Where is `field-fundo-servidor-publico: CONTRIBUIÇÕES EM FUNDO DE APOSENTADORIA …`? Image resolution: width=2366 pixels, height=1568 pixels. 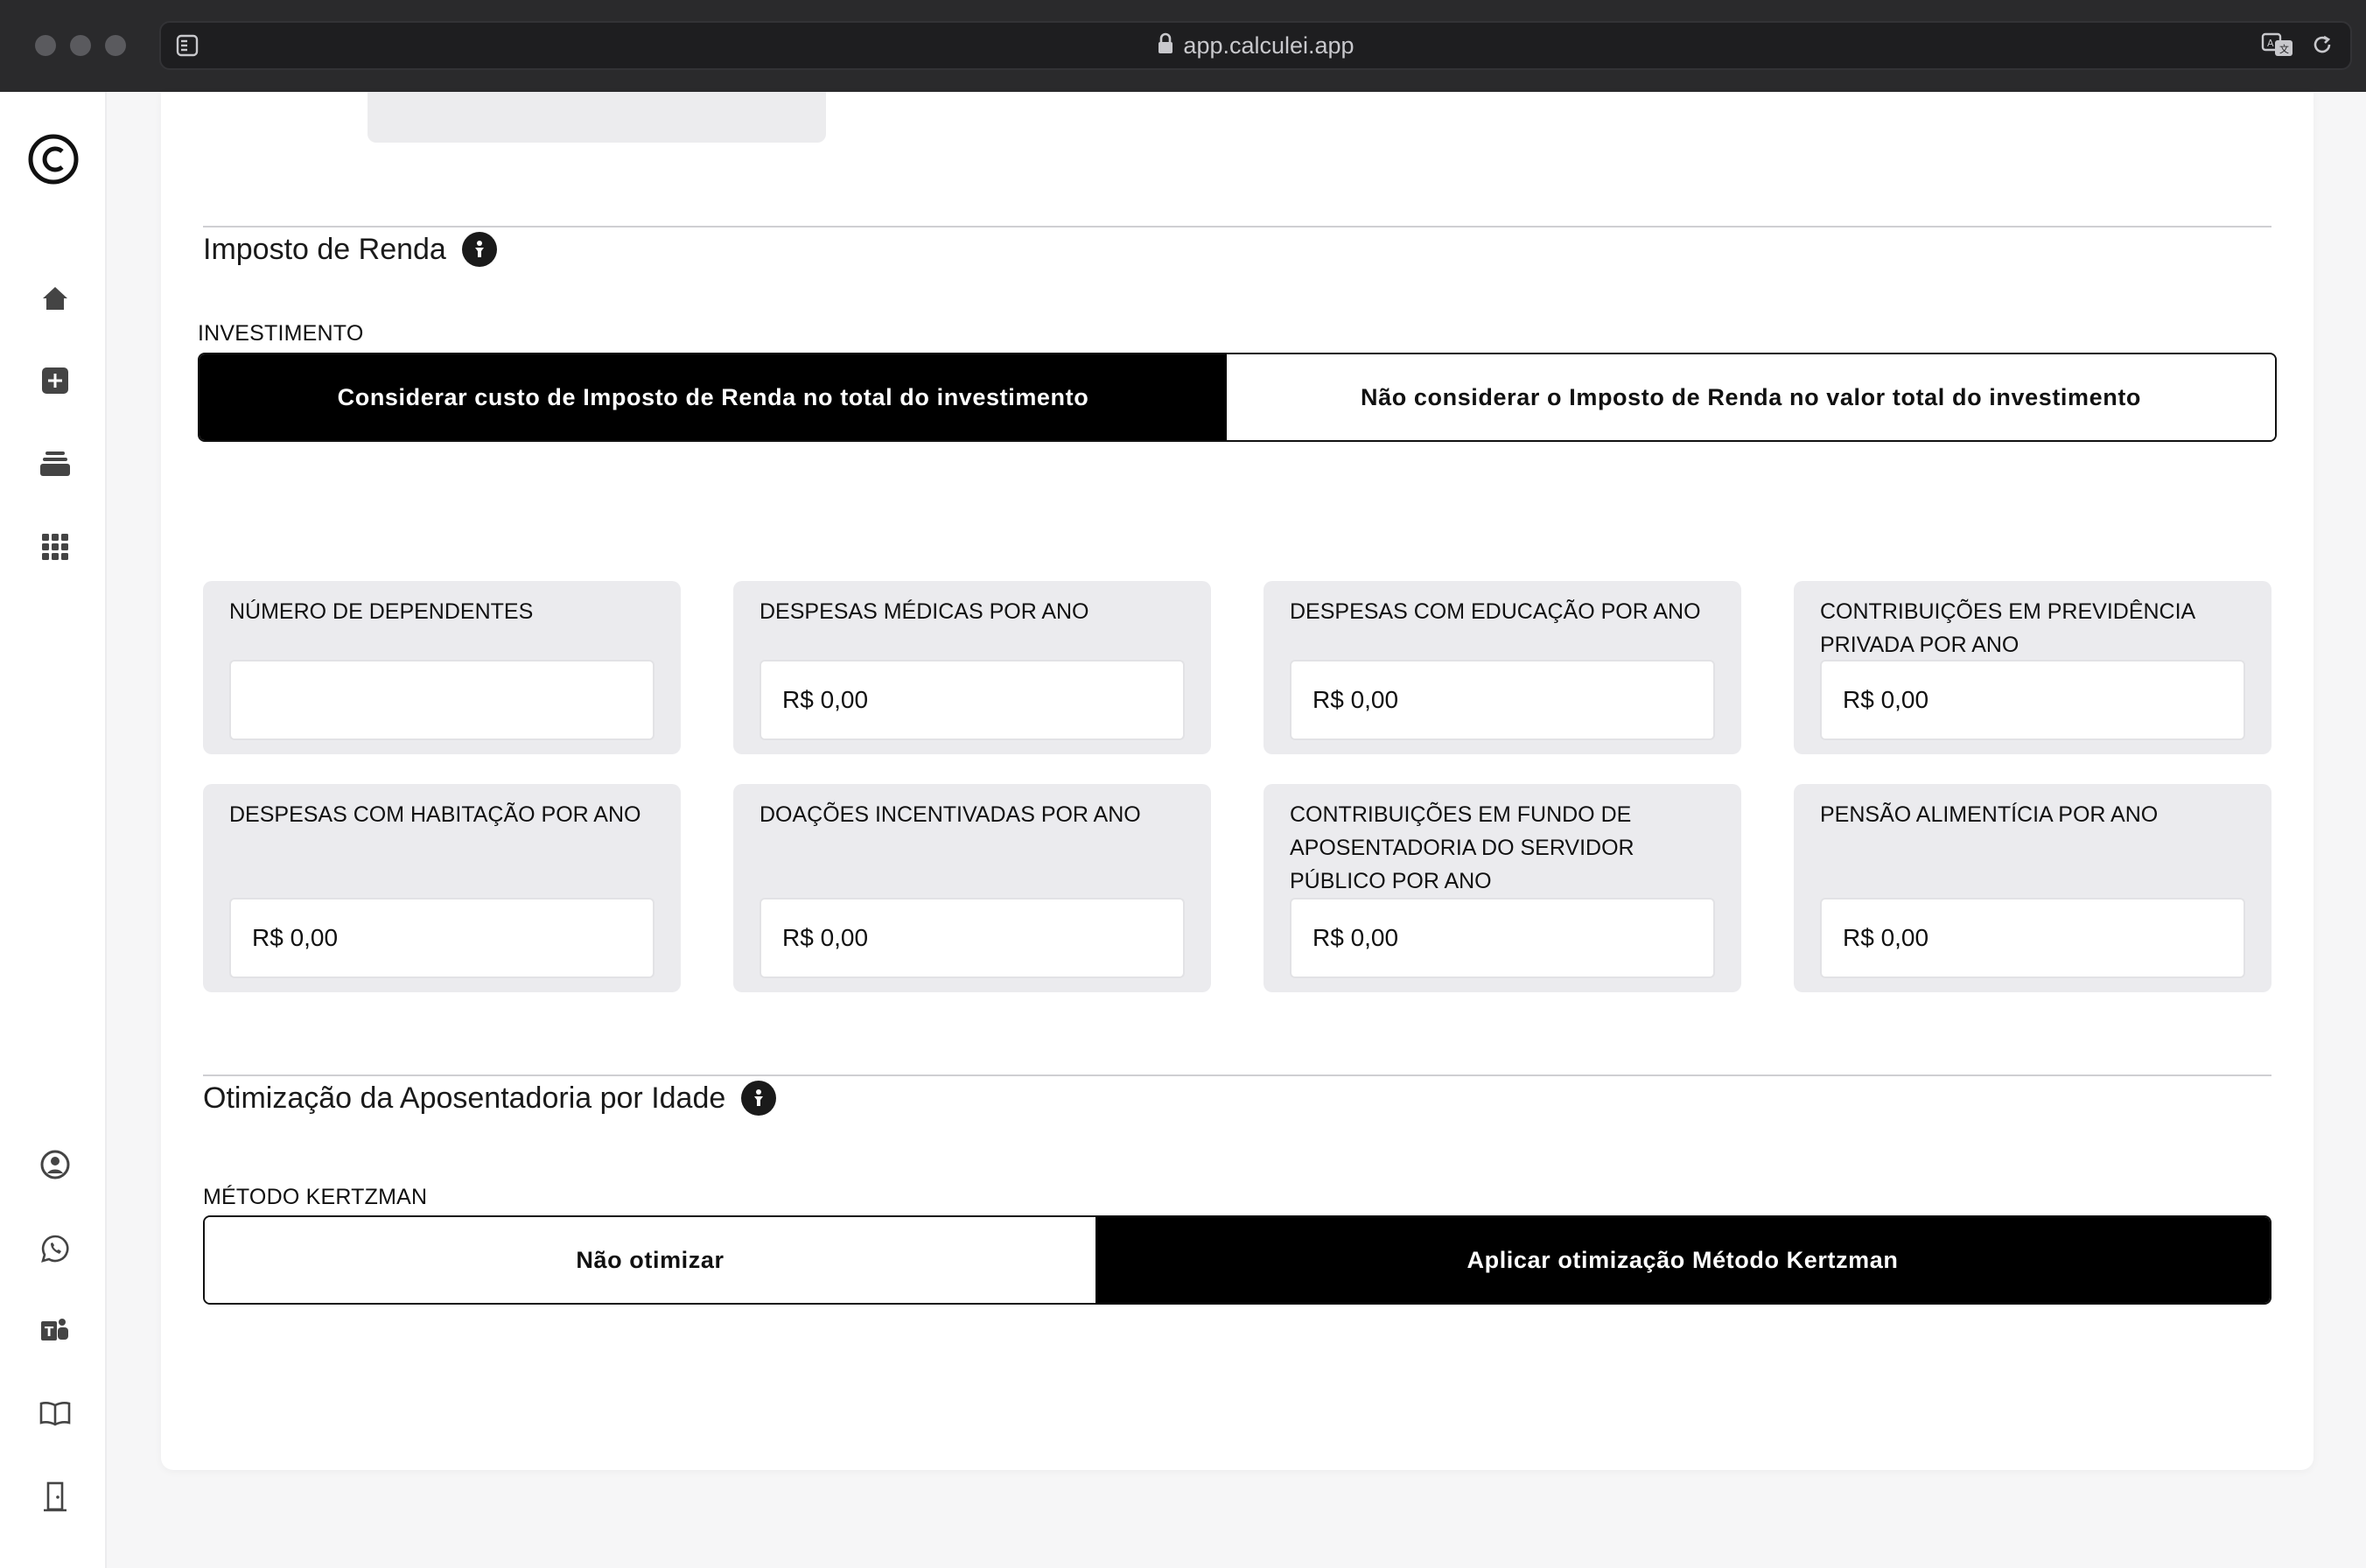 field-fundo-servidor-publico: CONTRIBUIÇÕES EM FUNDO DE APOSENTADORIA … is located at coordinates (1502, 888).